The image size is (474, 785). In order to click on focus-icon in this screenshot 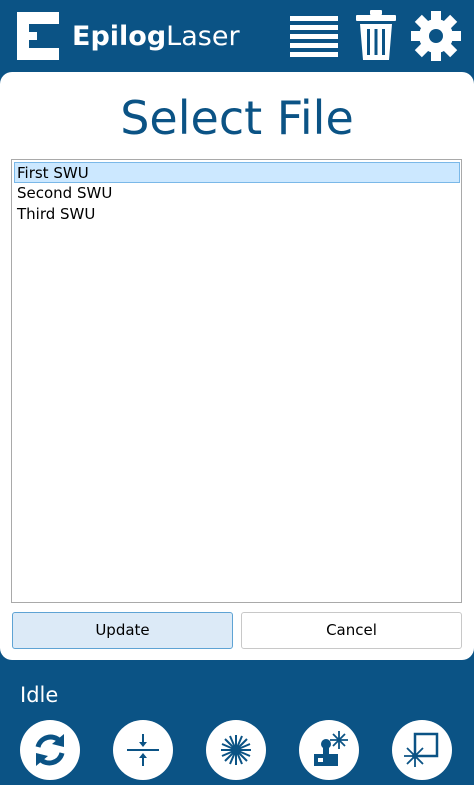, I will do `click(143, 750)`.